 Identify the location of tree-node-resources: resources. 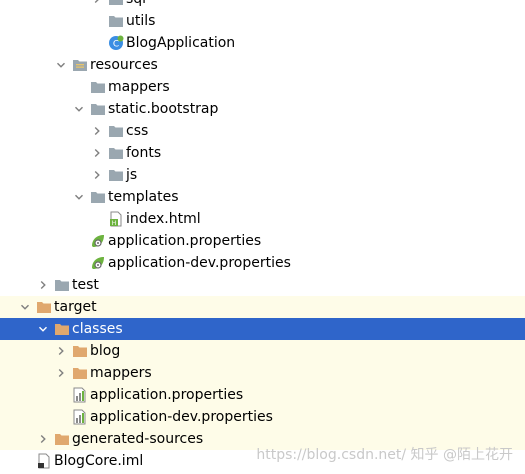
(262, 65).